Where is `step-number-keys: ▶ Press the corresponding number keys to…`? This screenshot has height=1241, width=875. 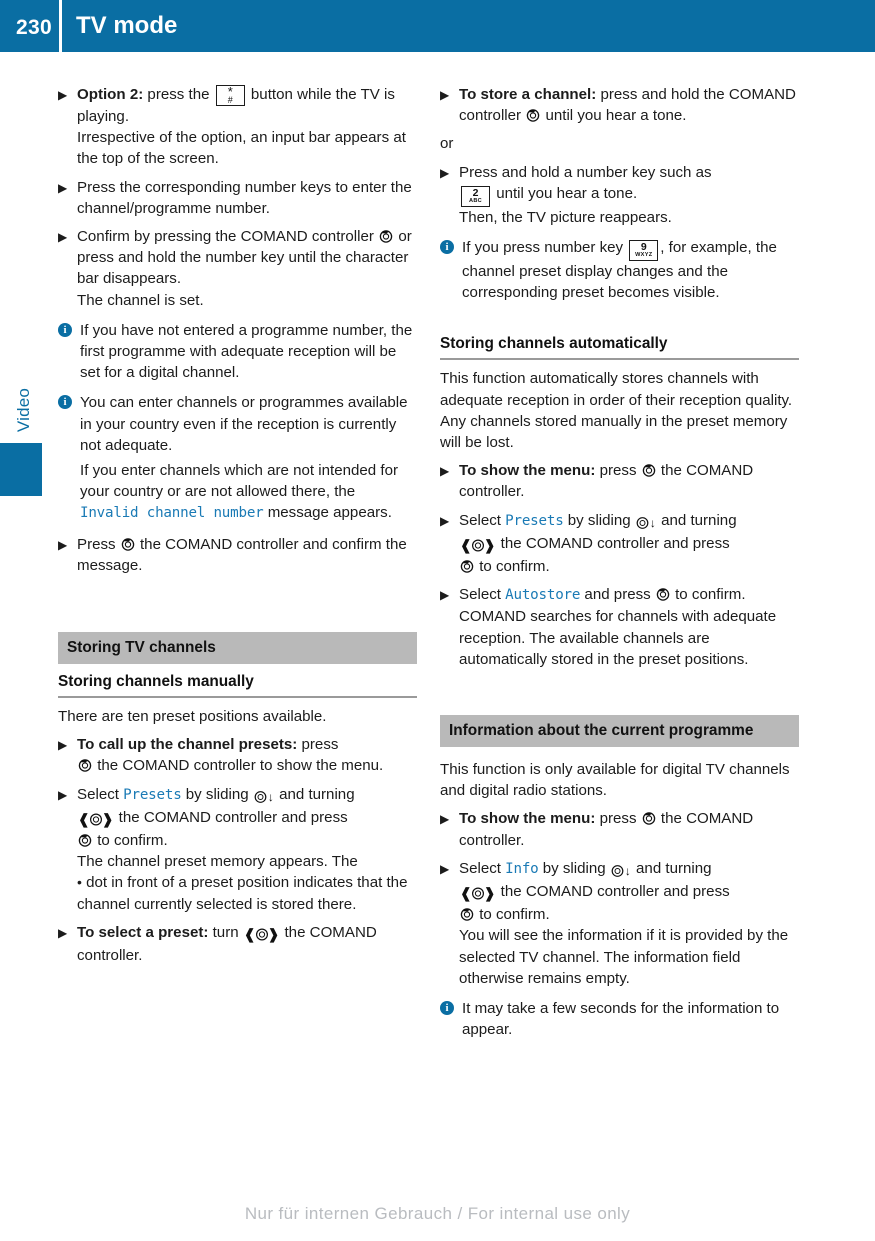
step-number-keys: ▶ Press the corresponding number keys to… is located at coordinates (237, 198).